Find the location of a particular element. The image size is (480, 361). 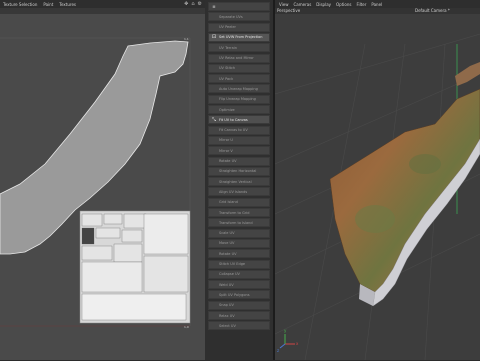

lock-icon: ⌂ is located at coordinates (192, 4).